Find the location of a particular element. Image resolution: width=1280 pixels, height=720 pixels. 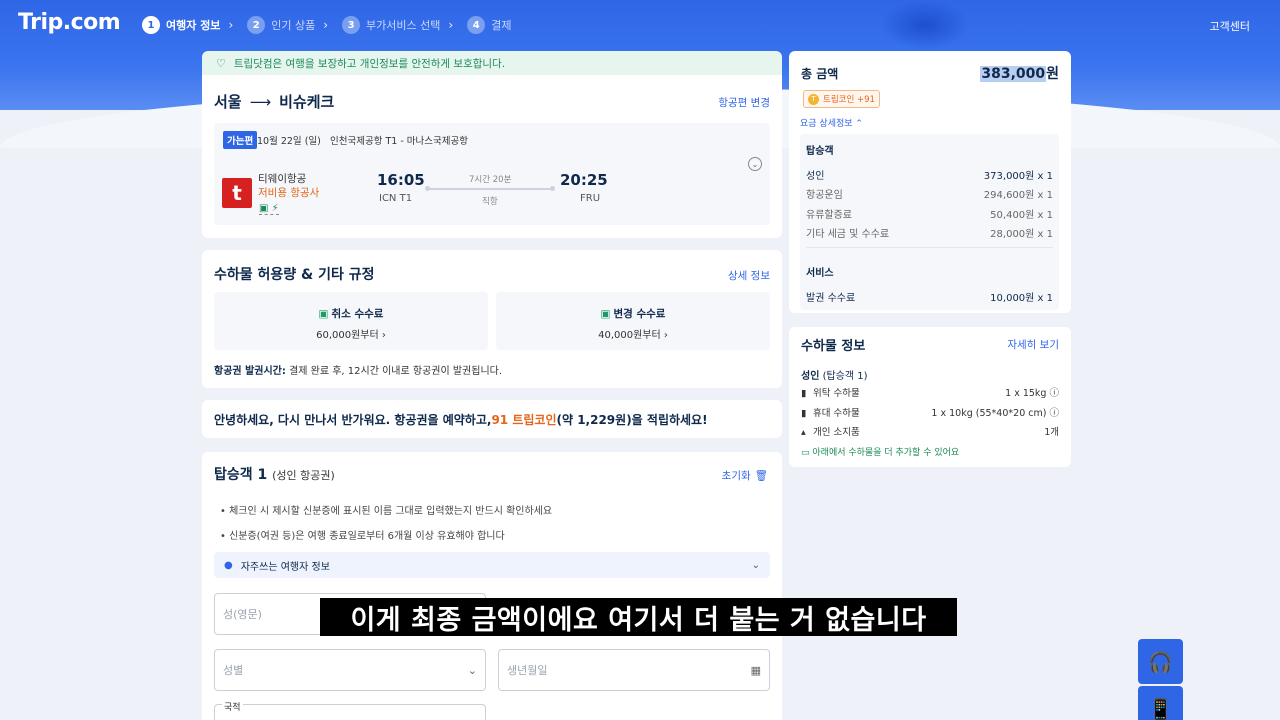

service-label: 발권 수수료 is located at coordinates (831, 298).